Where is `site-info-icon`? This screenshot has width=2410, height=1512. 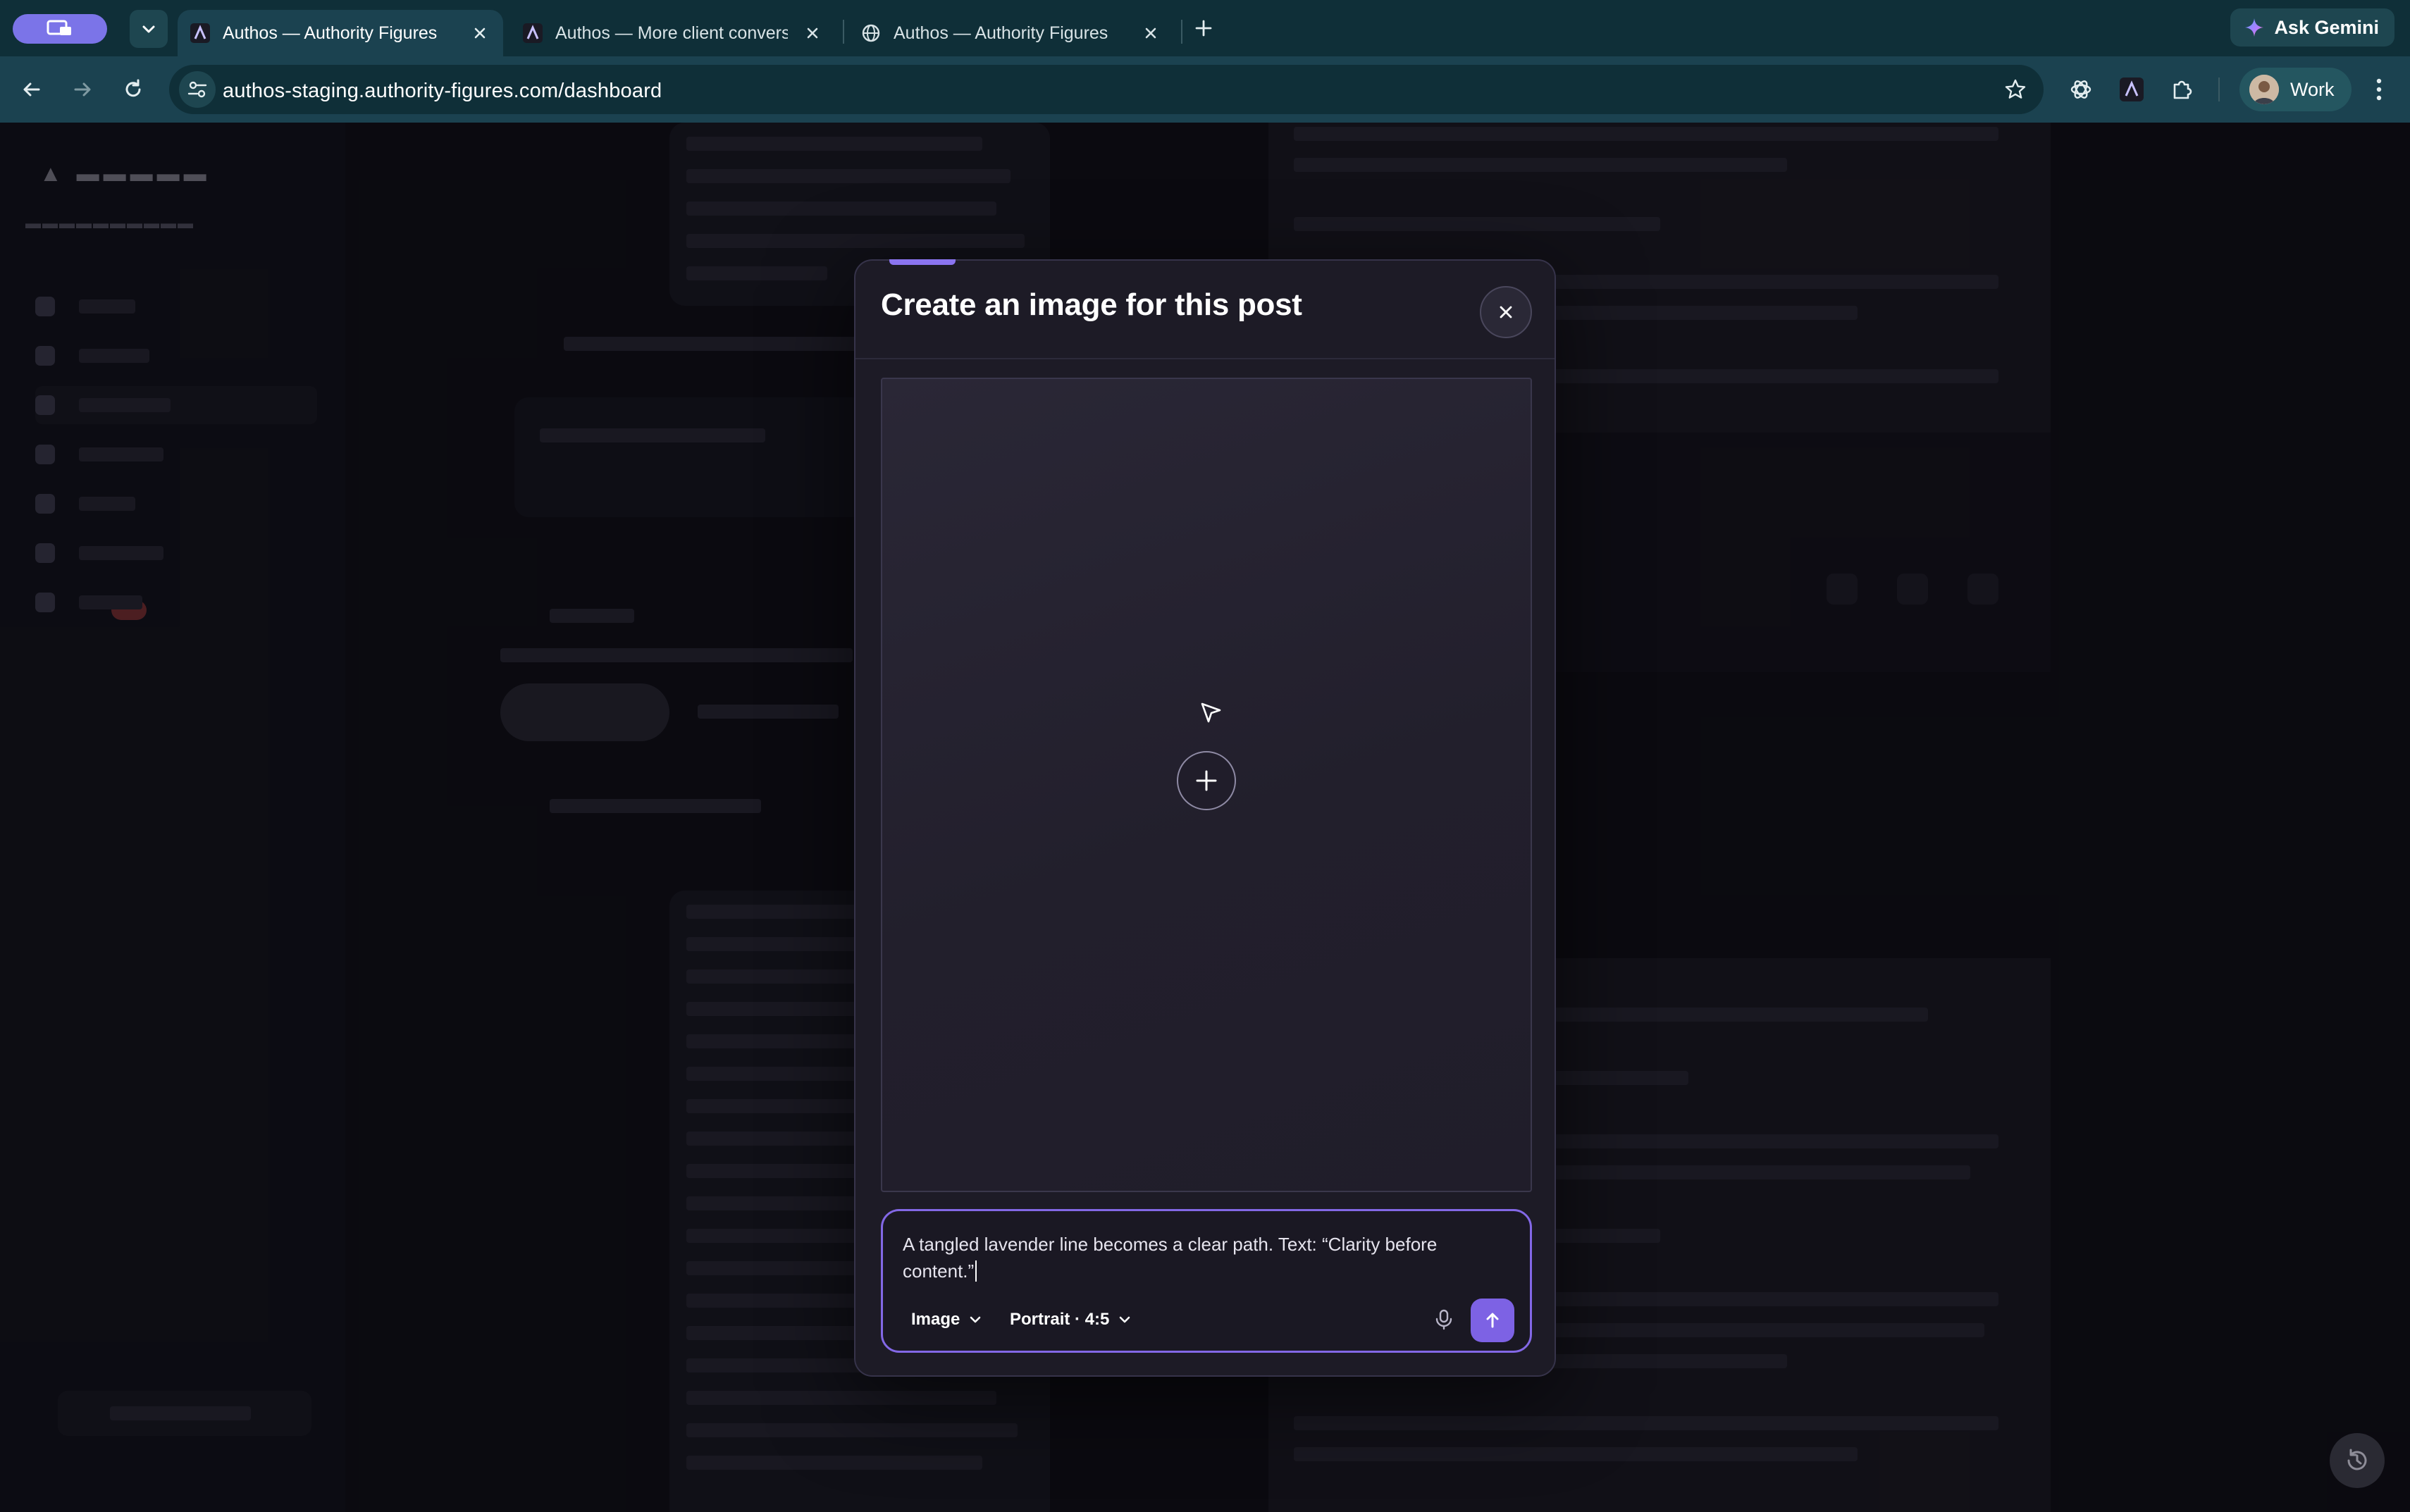
site-info-icon is located at coordinates (197, 89).